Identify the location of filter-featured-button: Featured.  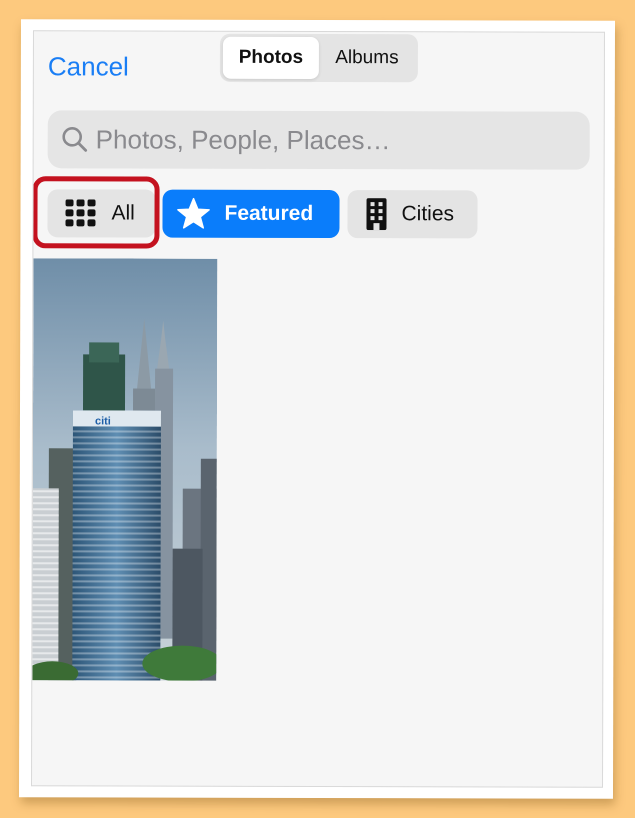
(251, 214).